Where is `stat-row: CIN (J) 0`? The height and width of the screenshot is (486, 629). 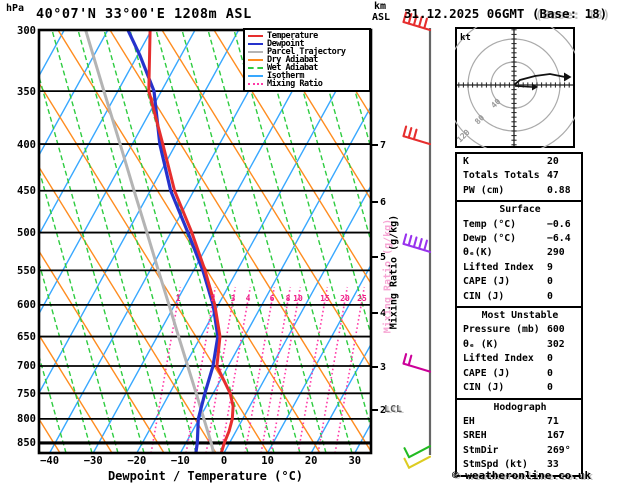
stat-row: CIN (J) 0 is located at coordinates (520, 388).